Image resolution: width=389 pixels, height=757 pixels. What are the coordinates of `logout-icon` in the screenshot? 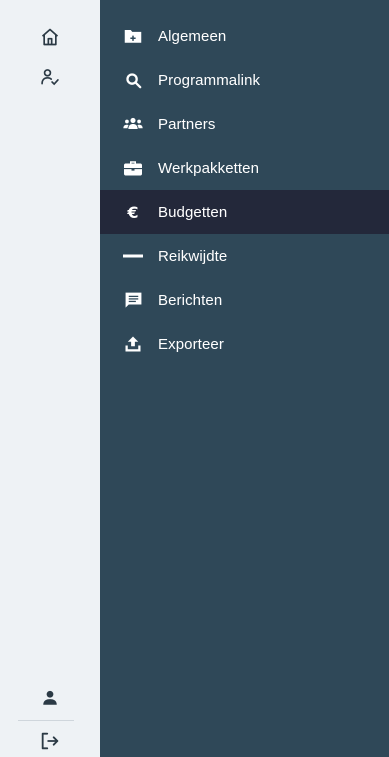 It's located at (50, 741).